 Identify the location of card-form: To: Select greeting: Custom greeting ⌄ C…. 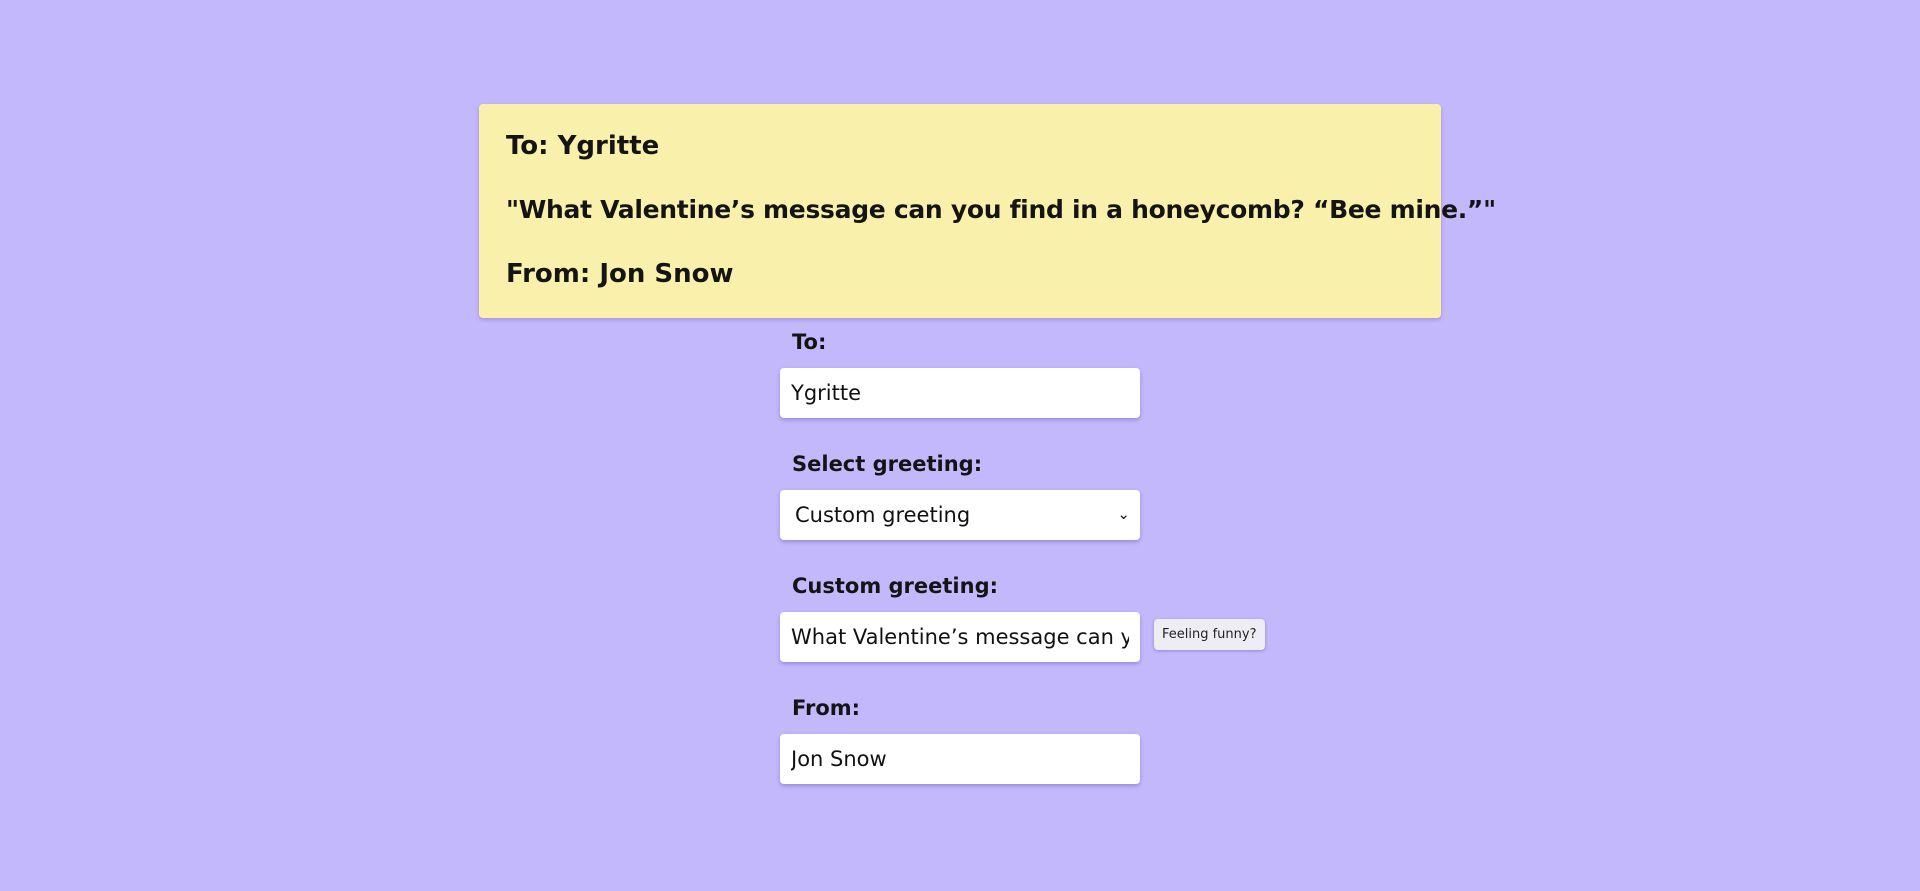
(1022, 556).